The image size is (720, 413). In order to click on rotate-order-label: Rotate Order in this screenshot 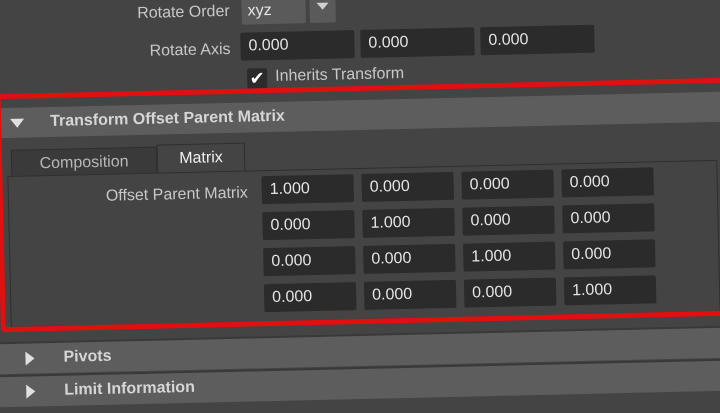, I will do `click(183, 12)`.